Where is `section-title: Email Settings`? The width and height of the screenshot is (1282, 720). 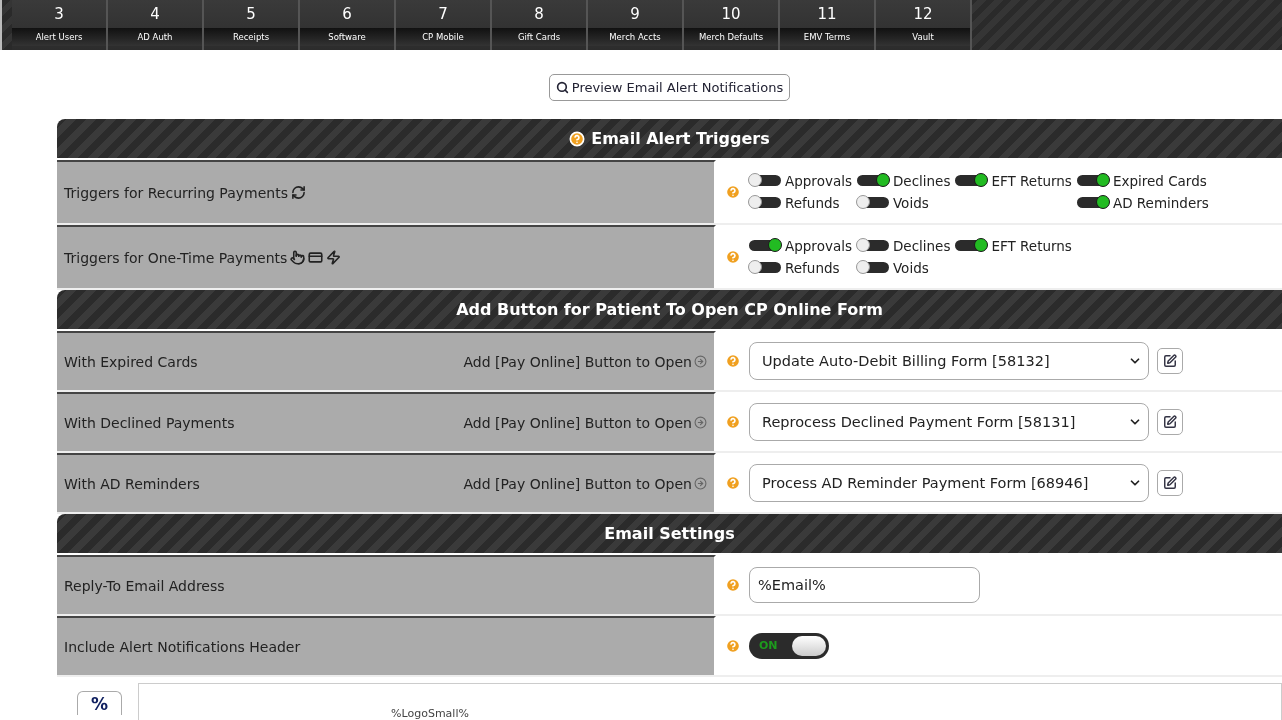 section-title: Email Settings is located at coordinates (669, 533).